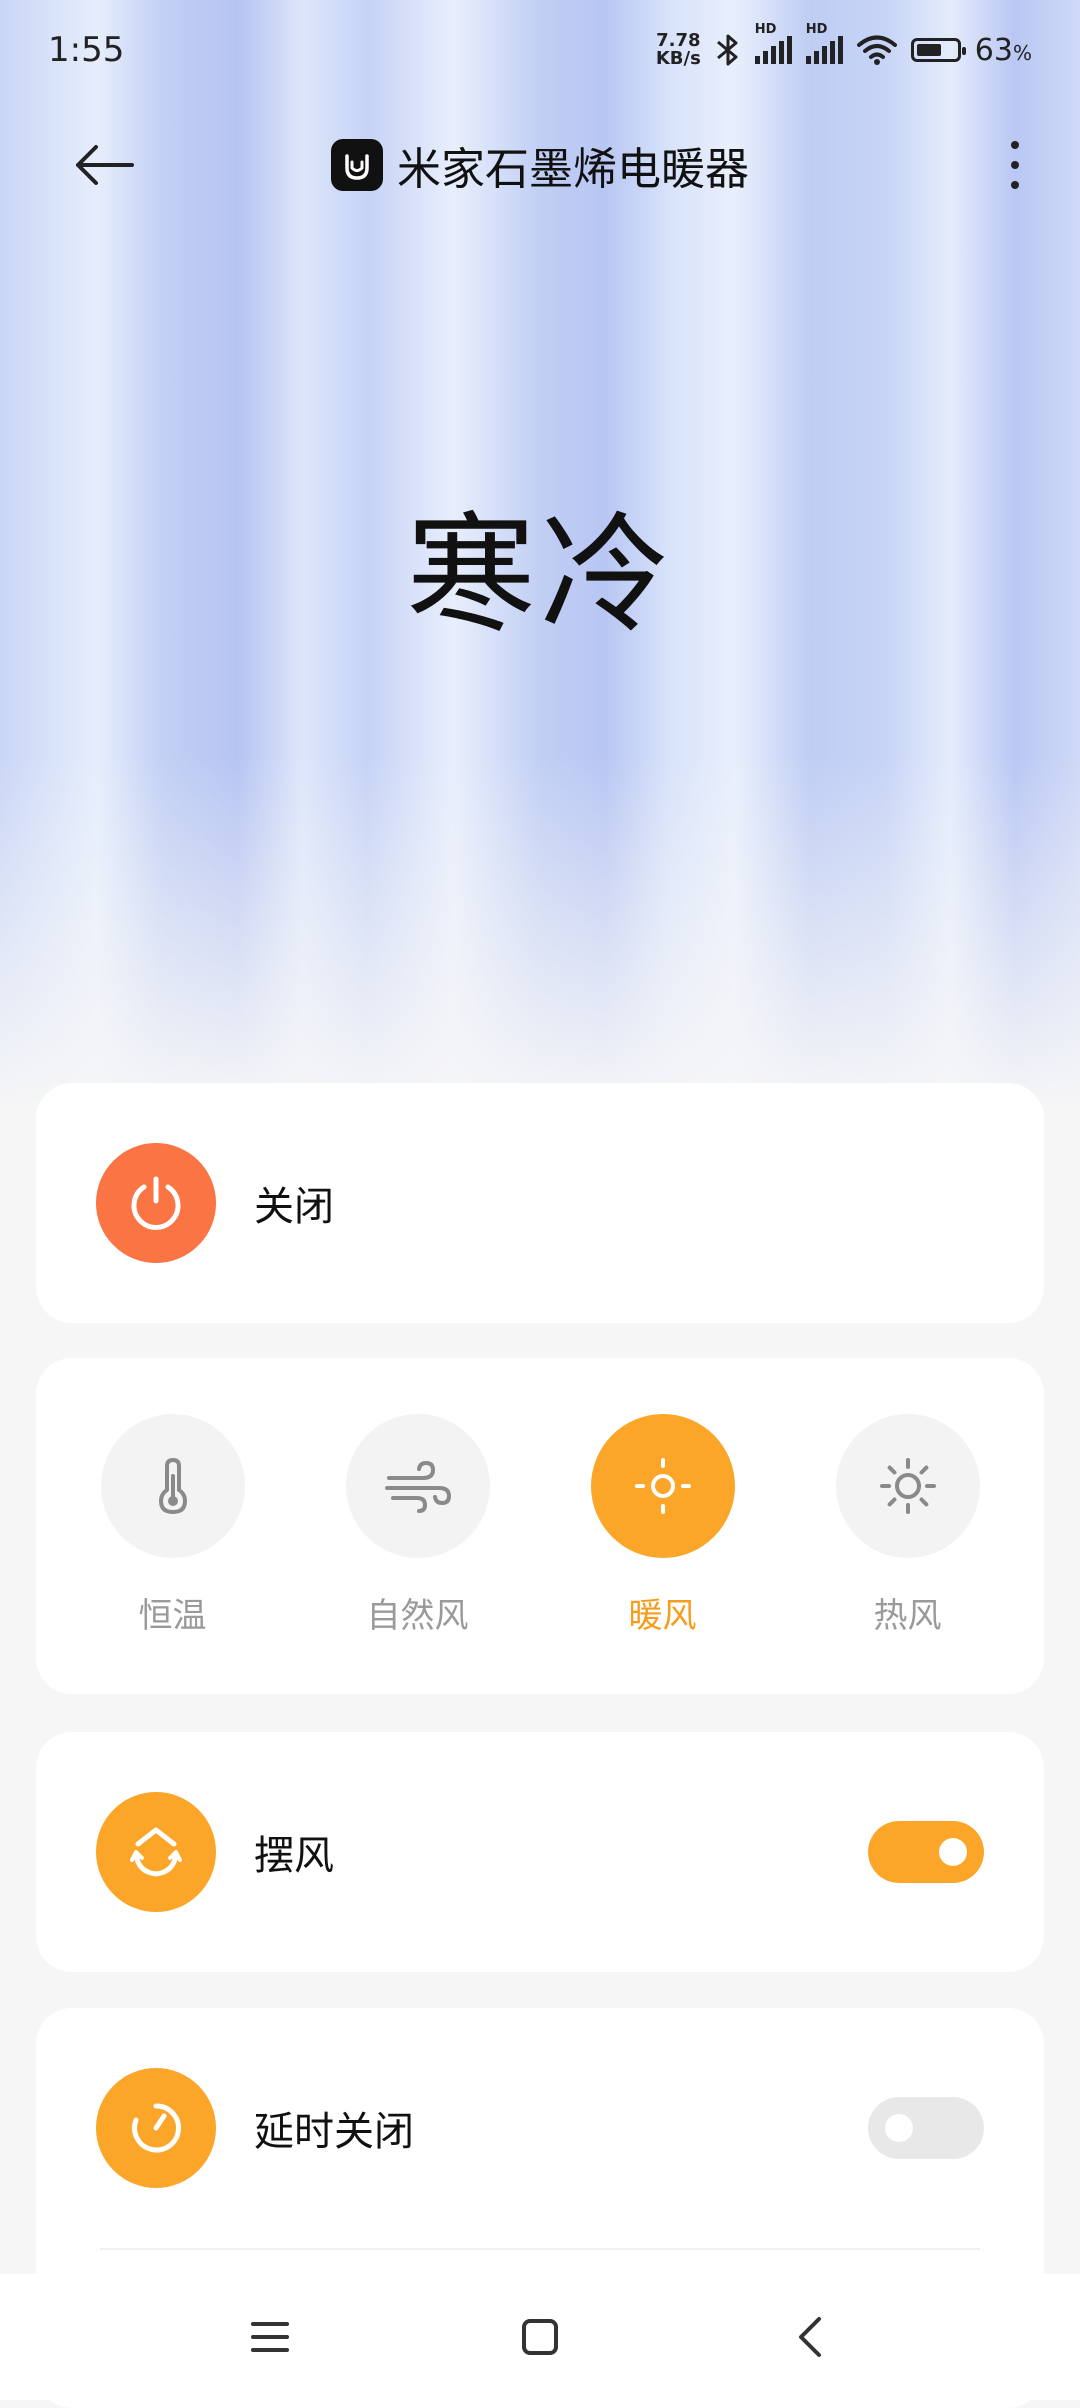 Image resolution: width=1080 pixels, height=2408 pixels. I want to click on timer-label: 延时关闭, so click(334, 2132).